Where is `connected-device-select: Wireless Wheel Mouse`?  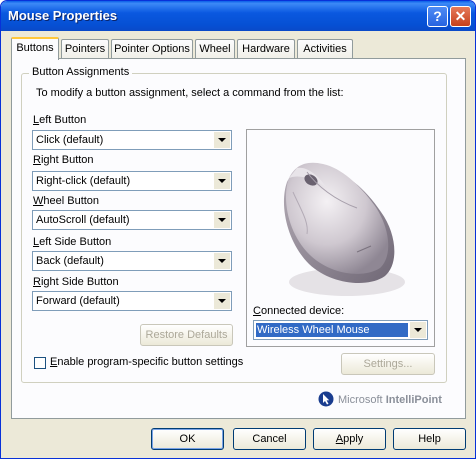
connected-device-select: Wireless Wheel Mouse is located at coordinates (340, 330).